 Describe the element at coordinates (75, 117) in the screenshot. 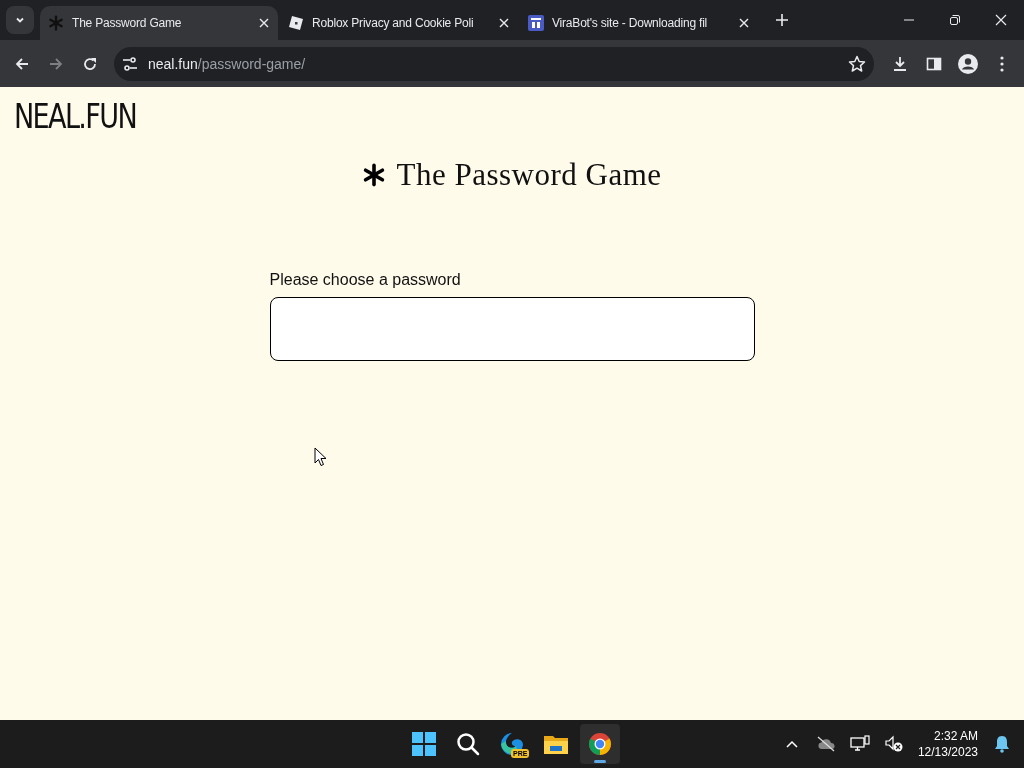

I see `site-logo: NEAL.FUN` at that location.